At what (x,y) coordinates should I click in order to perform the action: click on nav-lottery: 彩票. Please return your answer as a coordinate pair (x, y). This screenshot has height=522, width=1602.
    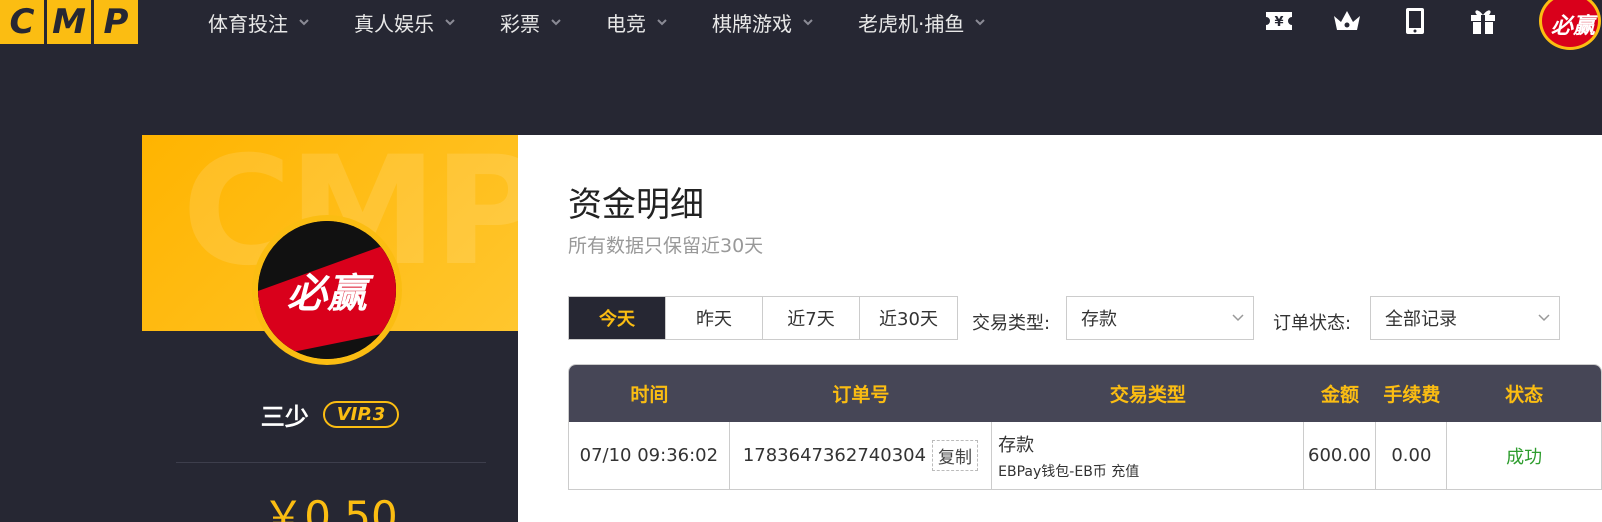
    Looking at the image, I should click on (531, 22).